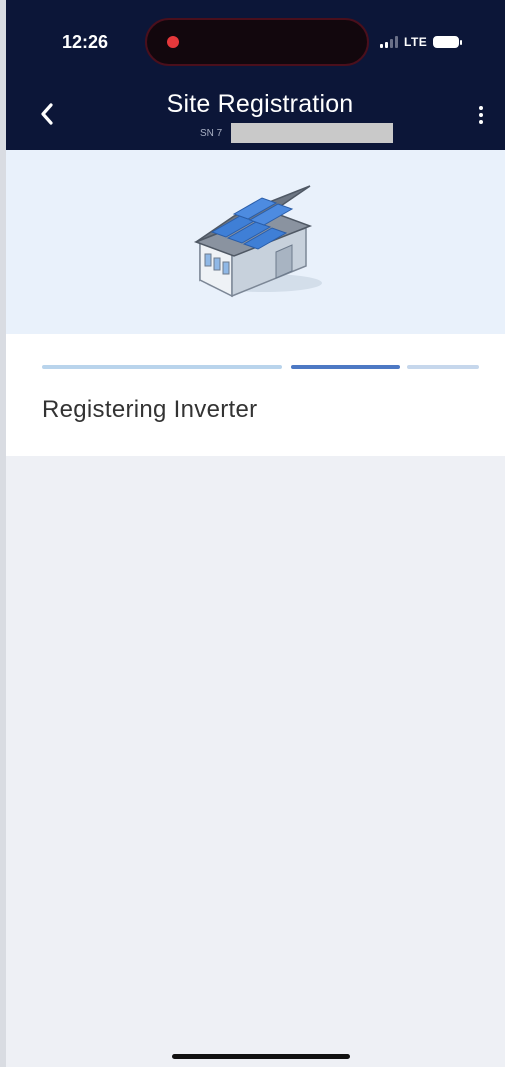 Image resolution: width=505 pixels, height=1067 pixels. What do you see at coordinates (150, 409) in the screenshot?
I see `current-step-label: Registering Inverter` at bounding box center [150, 409].